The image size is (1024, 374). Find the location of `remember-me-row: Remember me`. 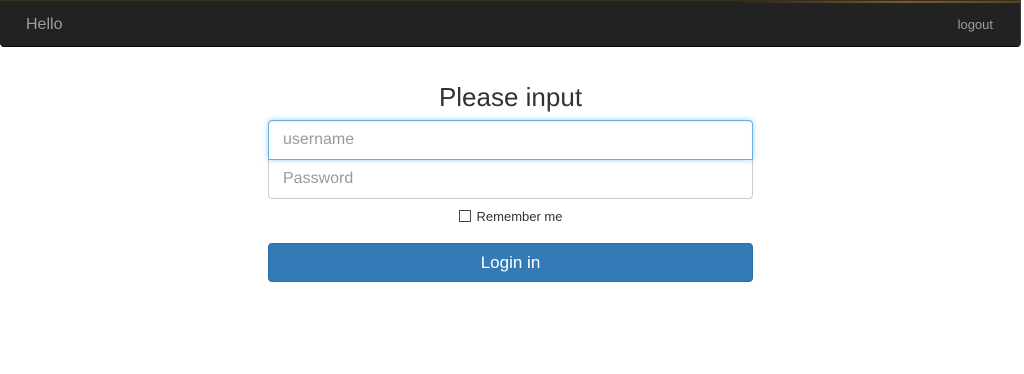

remember-me-row: Remember me is located at coordinates (510, 217).